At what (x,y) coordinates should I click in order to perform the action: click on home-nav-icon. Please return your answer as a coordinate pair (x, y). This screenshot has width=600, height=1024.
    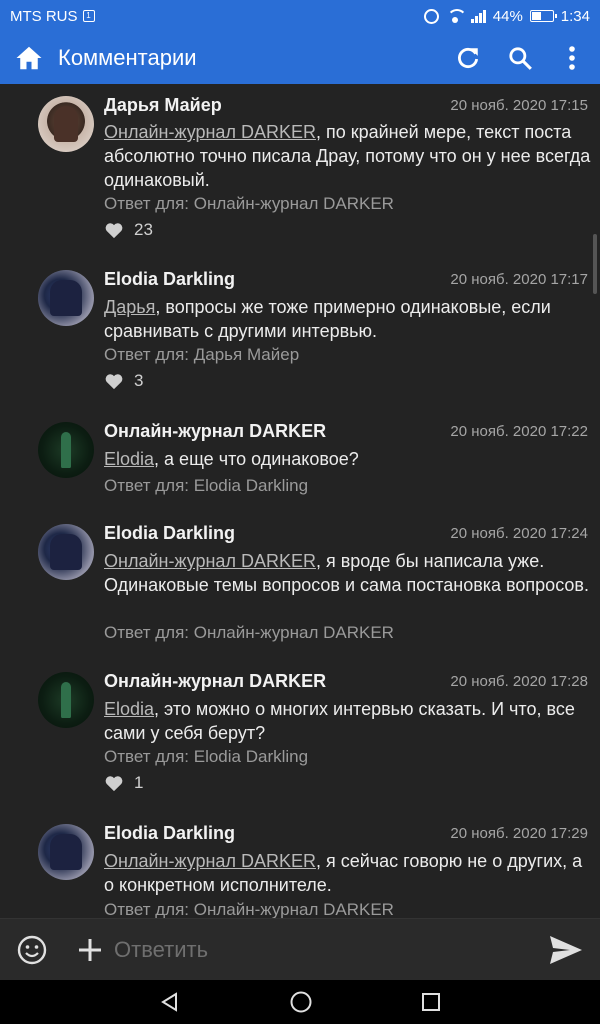
    Looking at the image, I should click on (301, 1002).